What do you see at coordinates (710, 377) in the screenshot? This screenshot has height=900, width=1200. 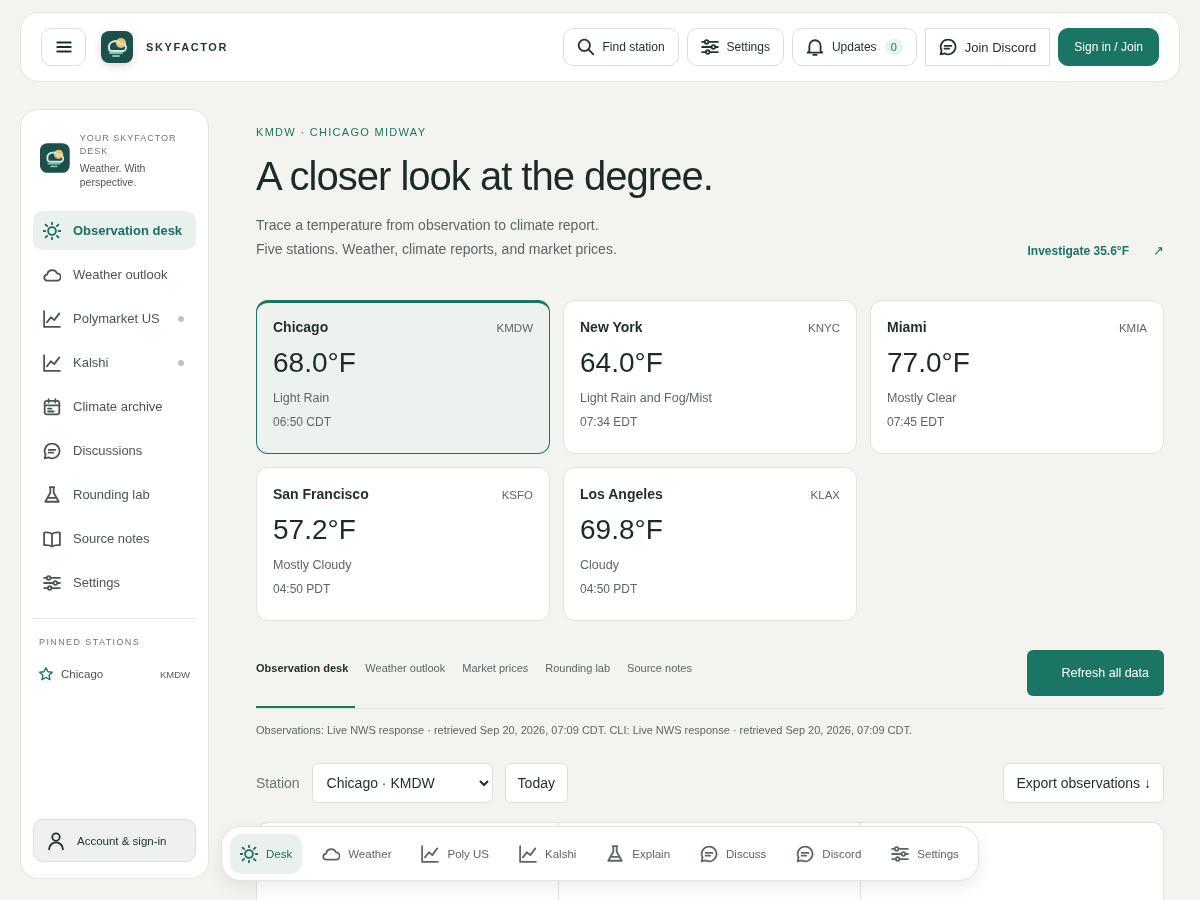 I see `station-card: New York KNYC 64.0°F Light Rain and Fog/Mist 07:34 EDT` at bounding box center [710, 377].